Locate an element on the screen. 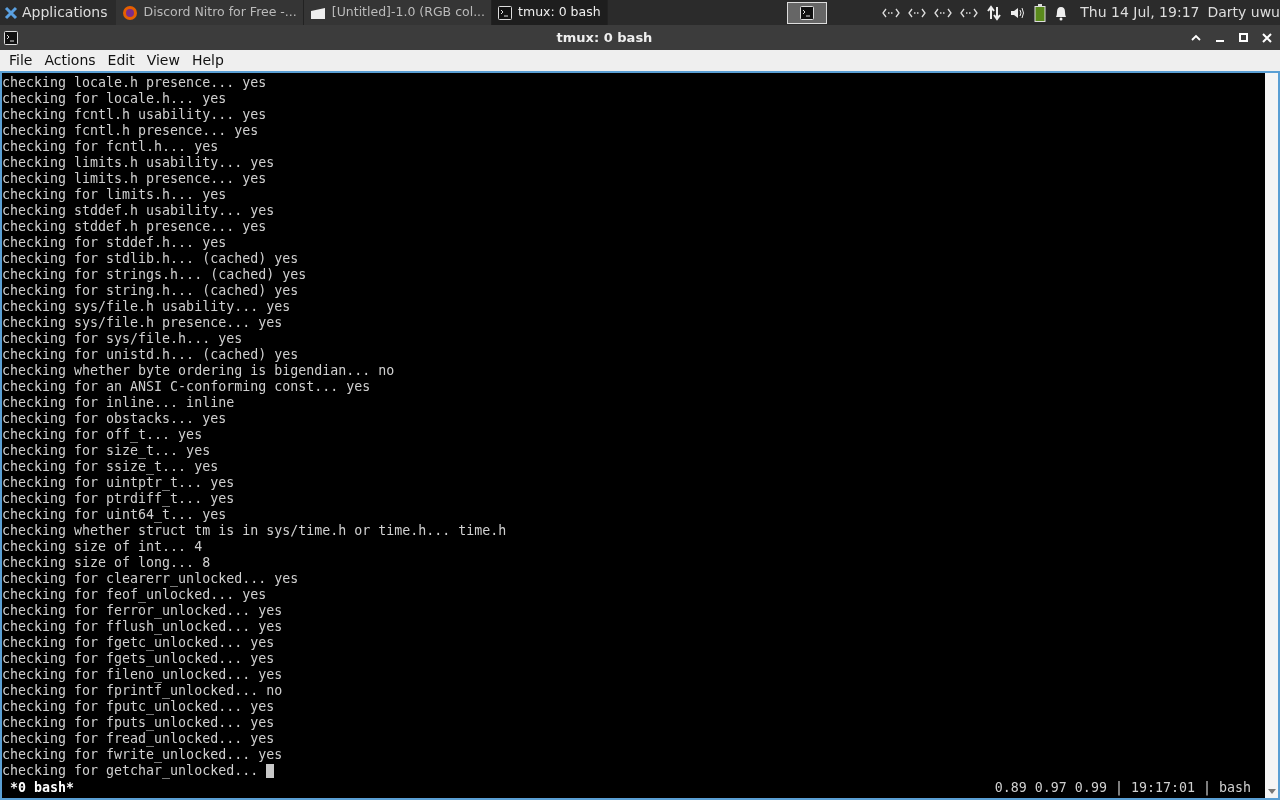 The image size is (1280, 800). window-title: tmux: 0 bash is located at coordinates (604, 37).